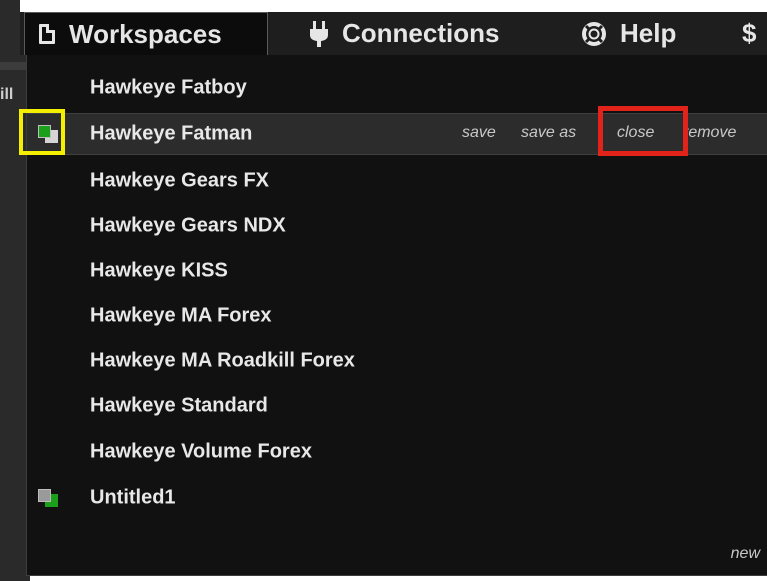  What do you see at coordinates (168, 87) in the screenshot?
I see `workspace-name: Hawkeye Fatboy` at bounding box center [168, 87].